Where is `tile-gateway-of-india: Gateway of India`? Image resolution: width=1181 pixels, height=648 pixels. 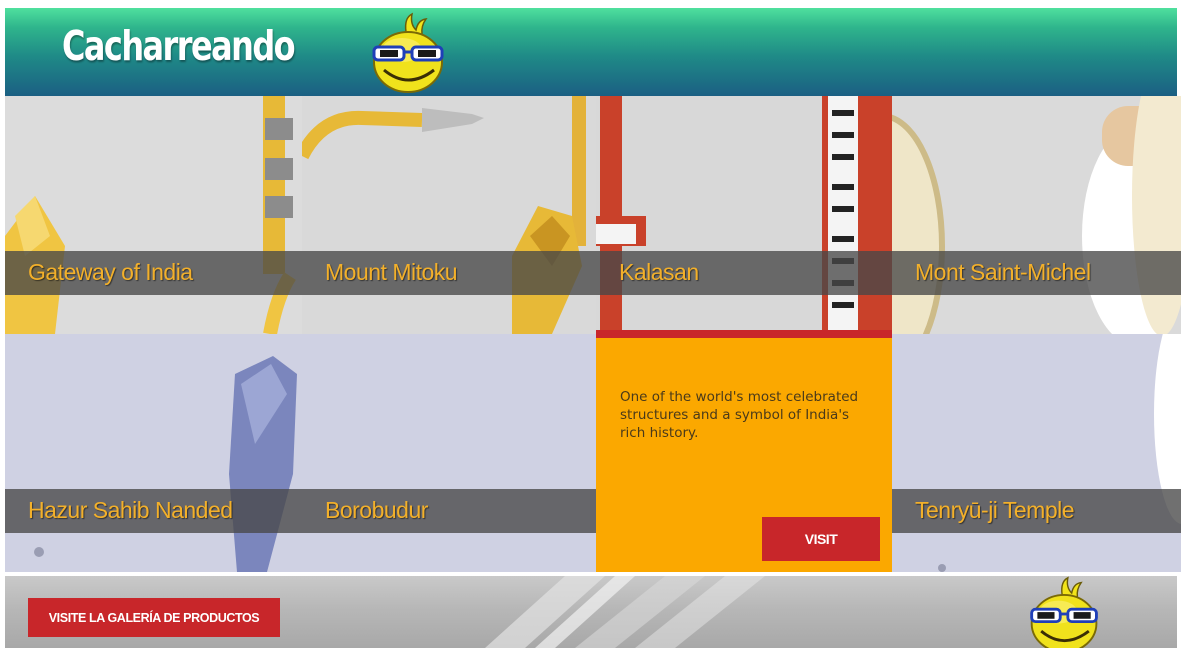 tile-gateway-of-india: Gateway of India is located at coordinates (153, 215).